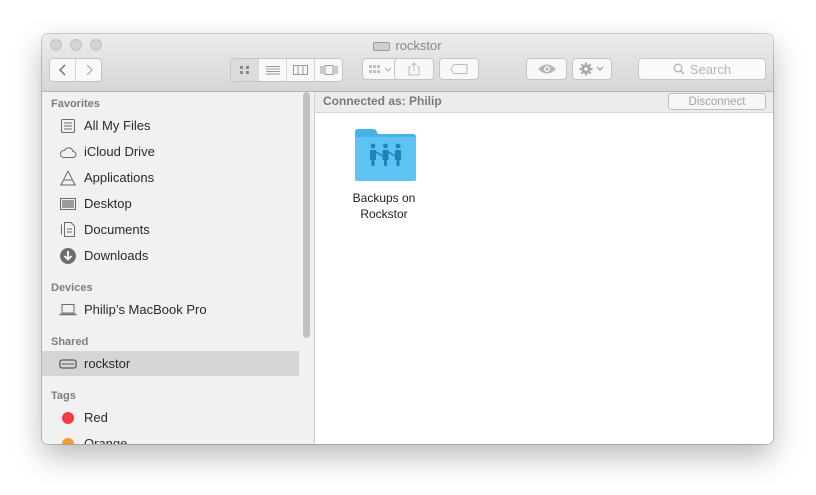 This screenshot has width=816, height=495. I want to click on sidebar-item-label: All My Files, so click(117, 125).